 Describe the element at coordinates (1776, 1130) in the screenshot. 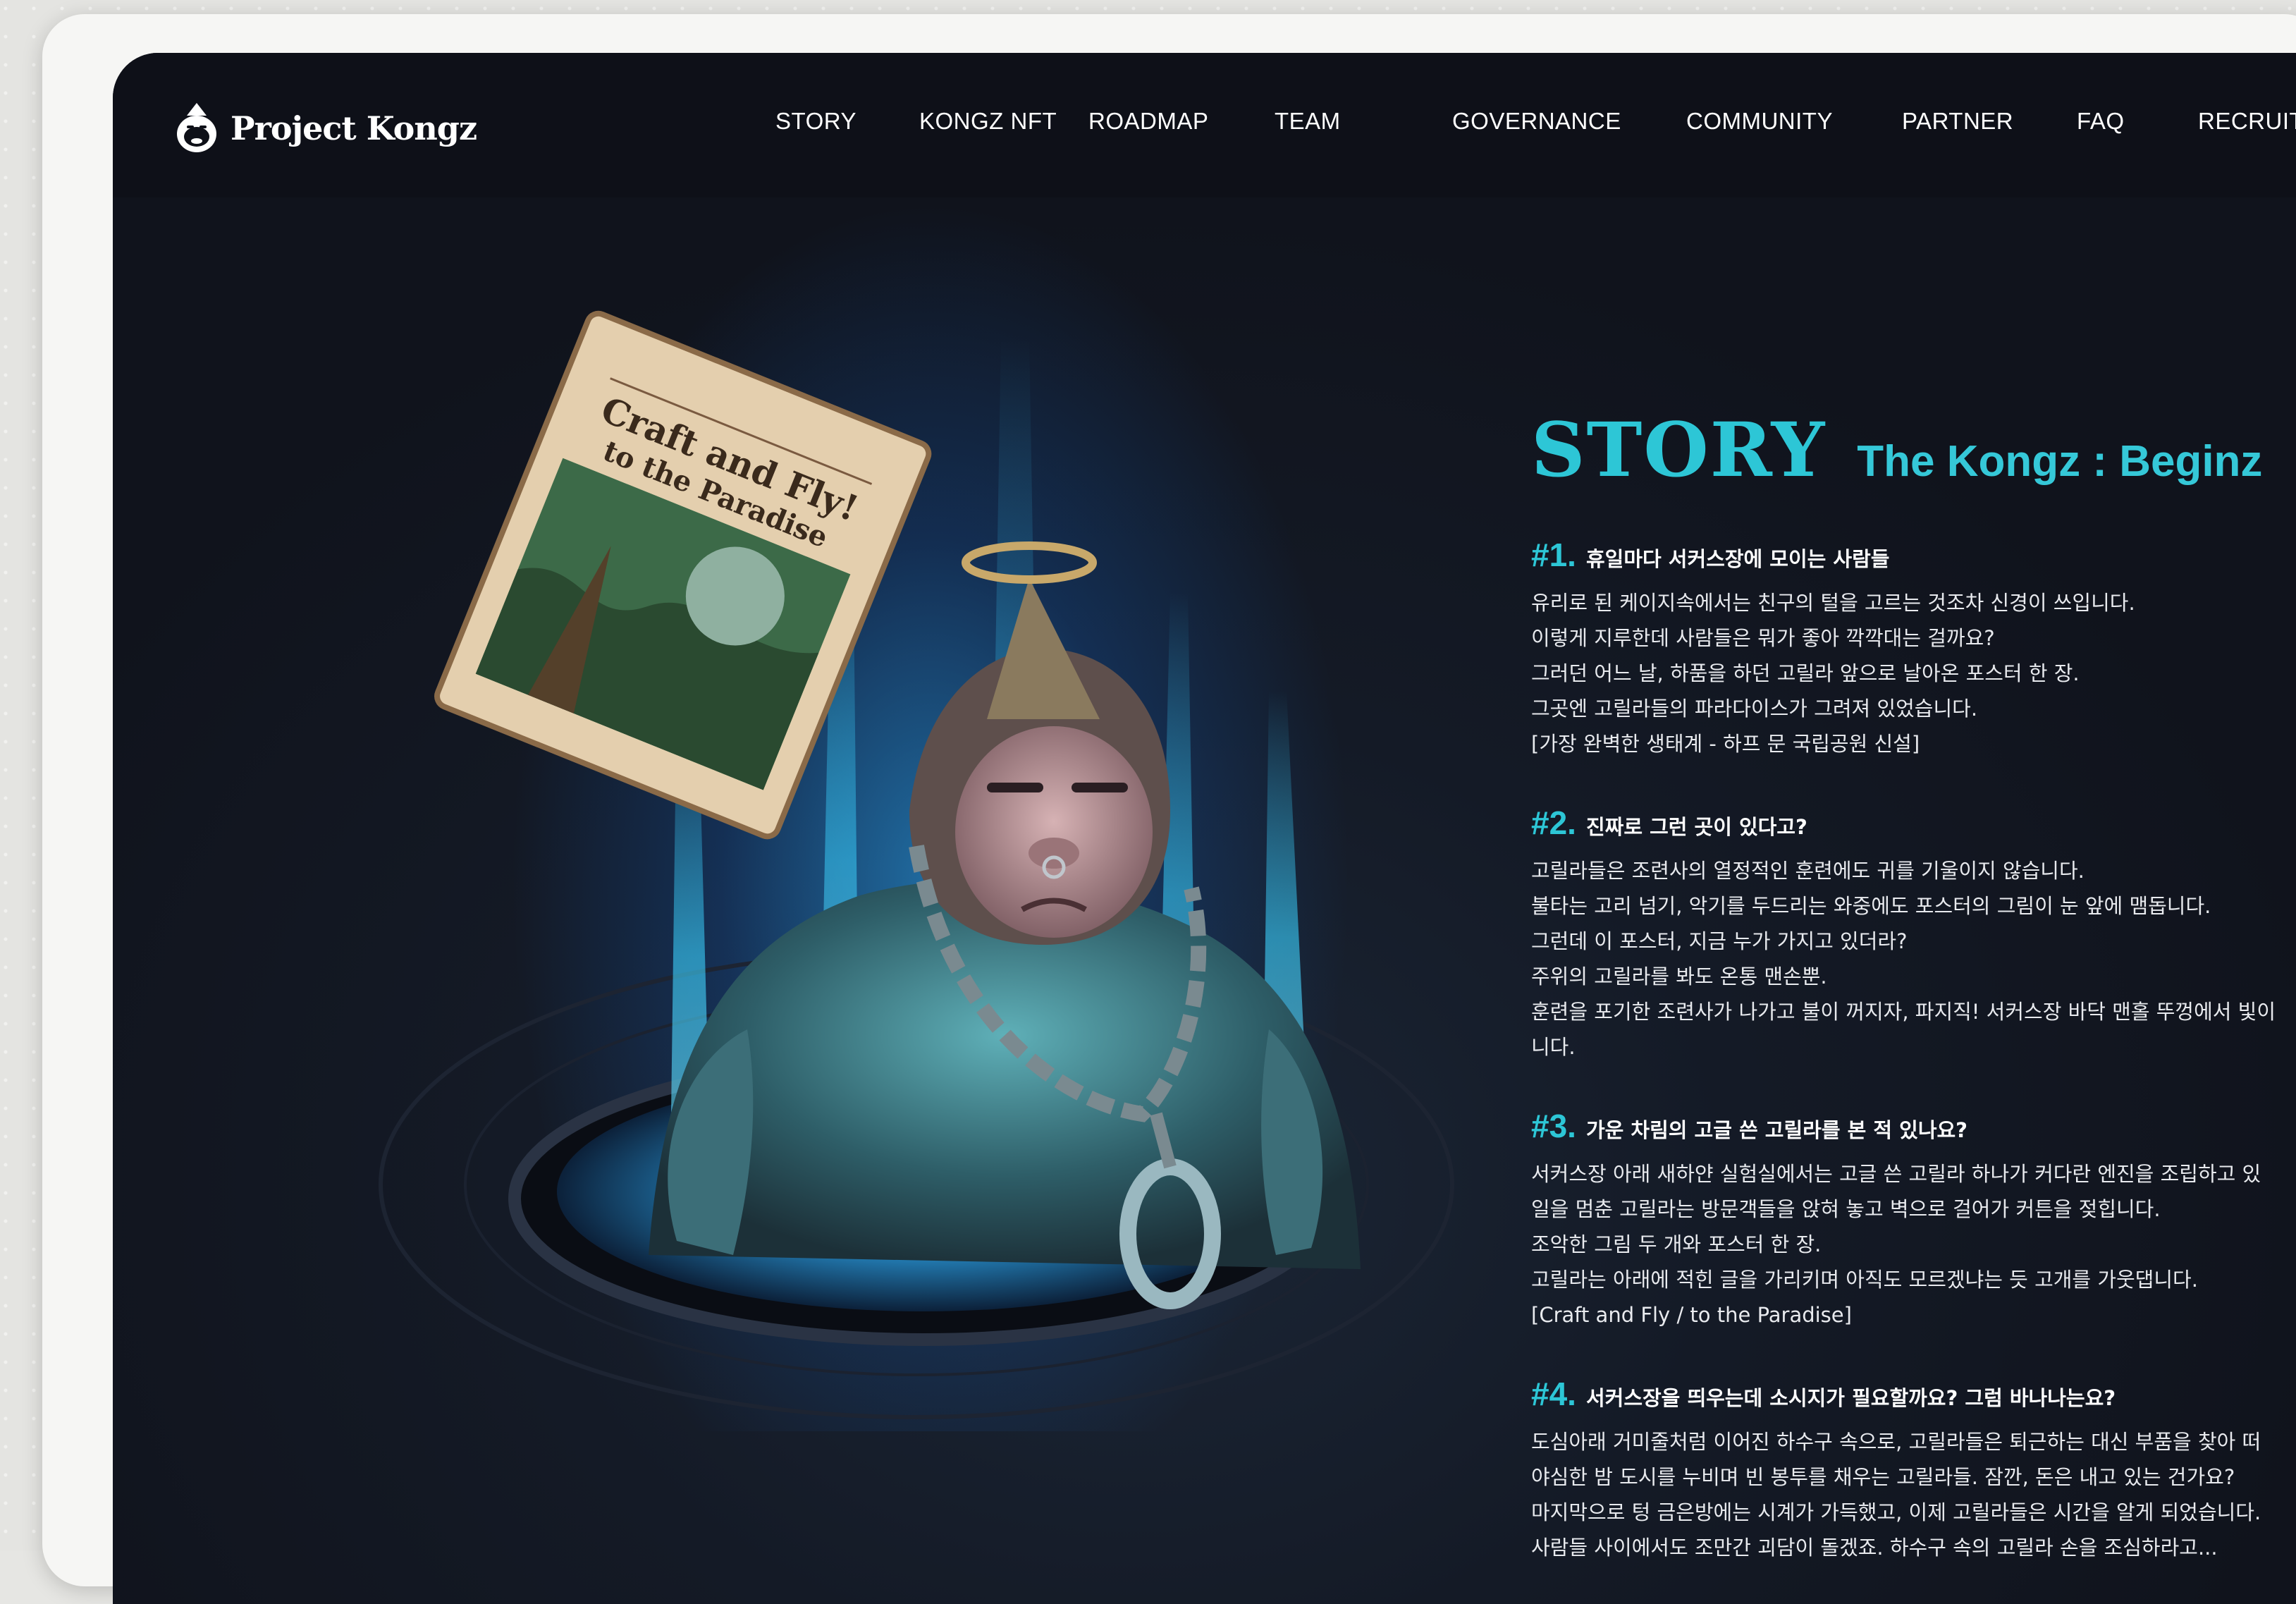

I see `chapter-title: 가운 차림의 고글 쓴 고릴라를 본 적 있나요?` at that location.